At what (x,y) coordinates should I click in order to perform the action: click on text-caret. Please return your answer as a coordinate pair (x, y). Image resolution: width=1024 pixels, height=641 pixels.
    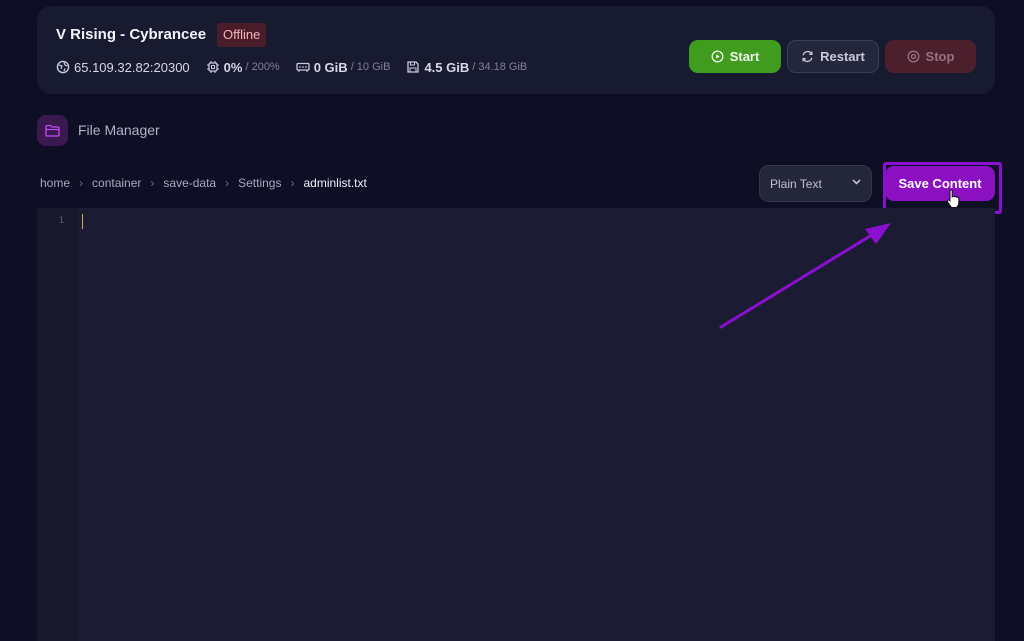
    Looking at the image, I should click on (82, 221).